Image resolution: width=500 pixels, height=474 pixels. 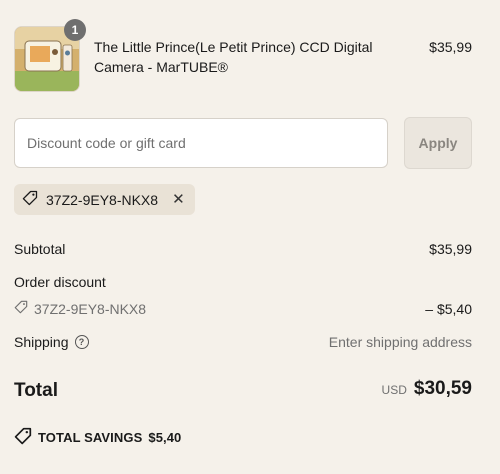 I want to click on shipping-row: Shipping ? Enter shipping address, so click(x=243, y=342).